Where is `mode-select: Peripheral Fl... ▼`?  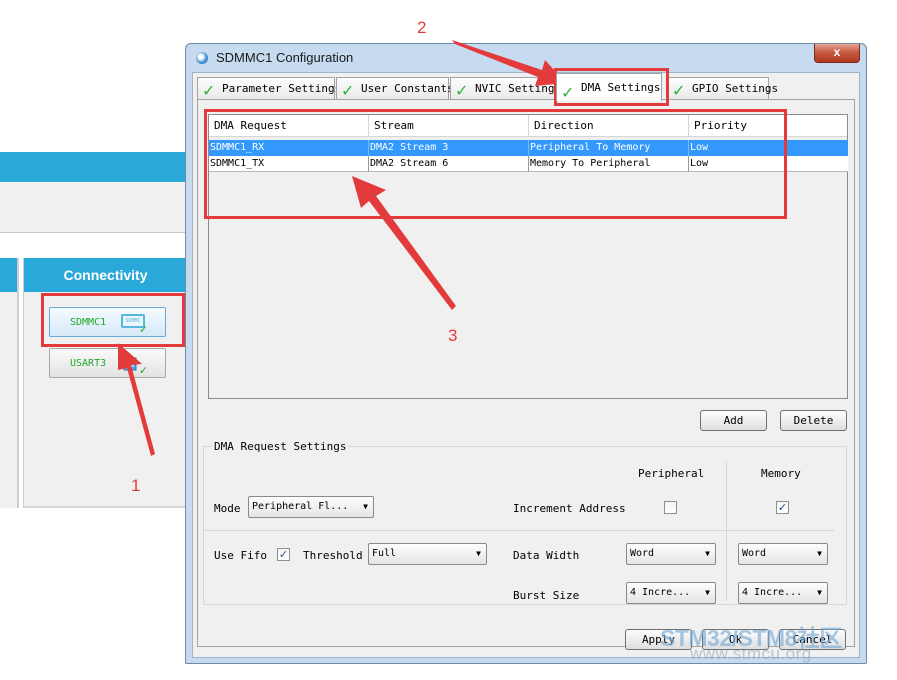
mode-select: Peripheral Fl... ▼ is located at coordinates (311, 507).